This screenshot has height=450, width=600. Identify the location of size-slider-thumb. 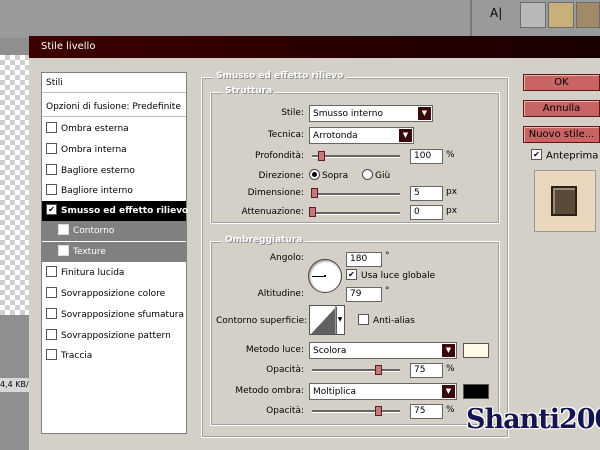
(314, 193).